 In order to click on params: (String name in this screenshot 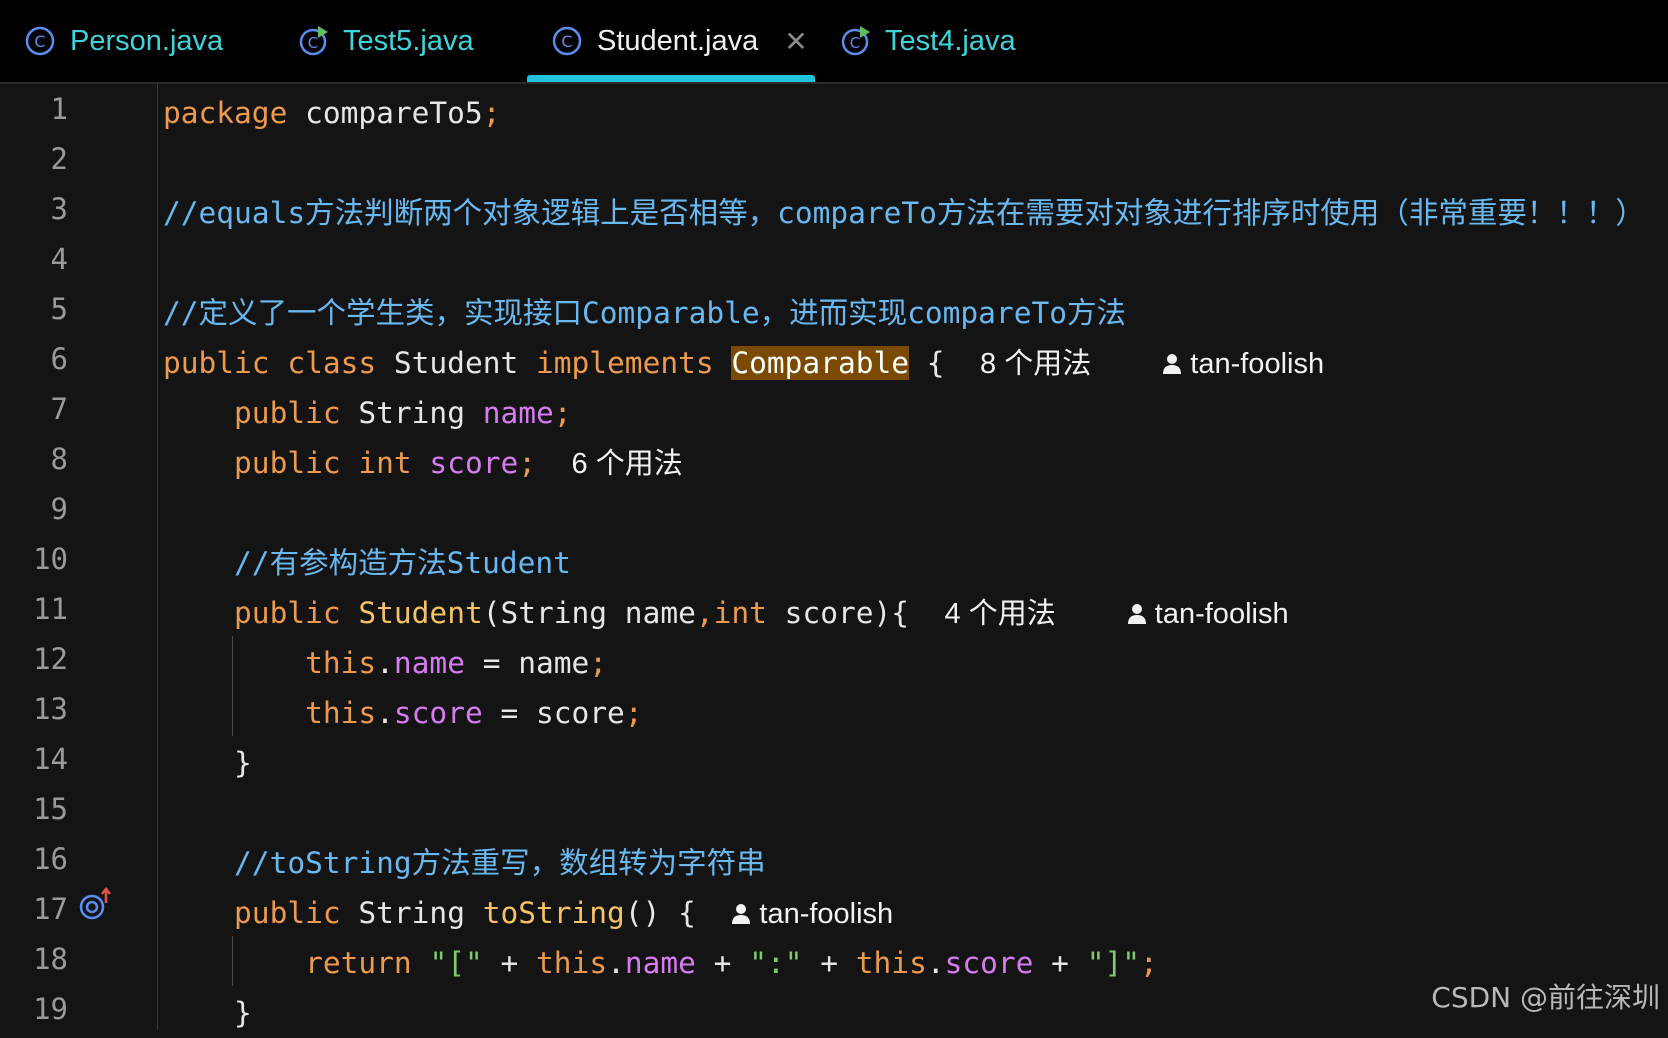, I will do `click(589, 613)`.